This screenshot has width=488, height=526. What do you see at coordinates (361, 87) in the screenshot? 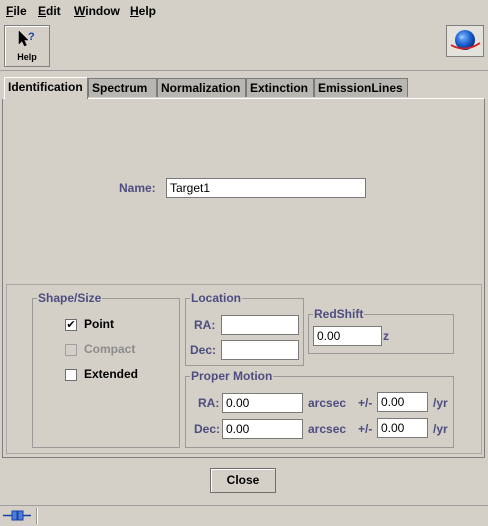
I see `tab-emissionlines: EmissionLines` at bounding box center [361, 87].